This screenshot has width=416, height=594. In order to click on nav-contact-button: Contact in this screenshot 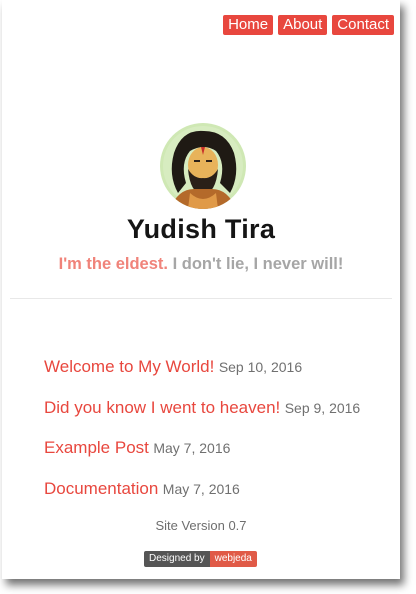, I will do `click(363, 25)`.